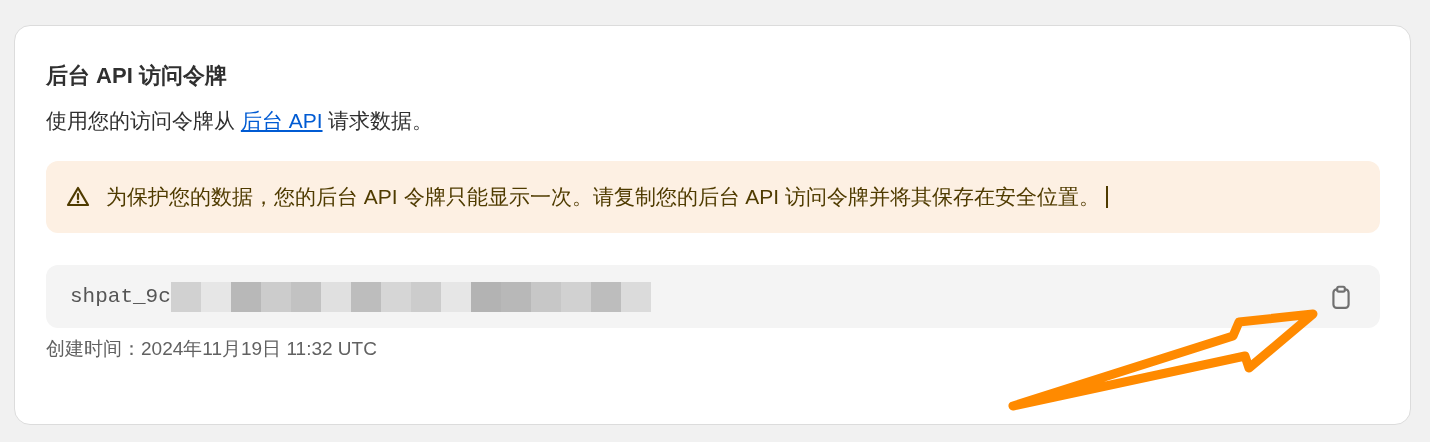 The height and width of the screenshot is (442, 1430). I want to click on description-text: 使用您的访问令牌从 后台 API 请求数据。, so click(240, 121).